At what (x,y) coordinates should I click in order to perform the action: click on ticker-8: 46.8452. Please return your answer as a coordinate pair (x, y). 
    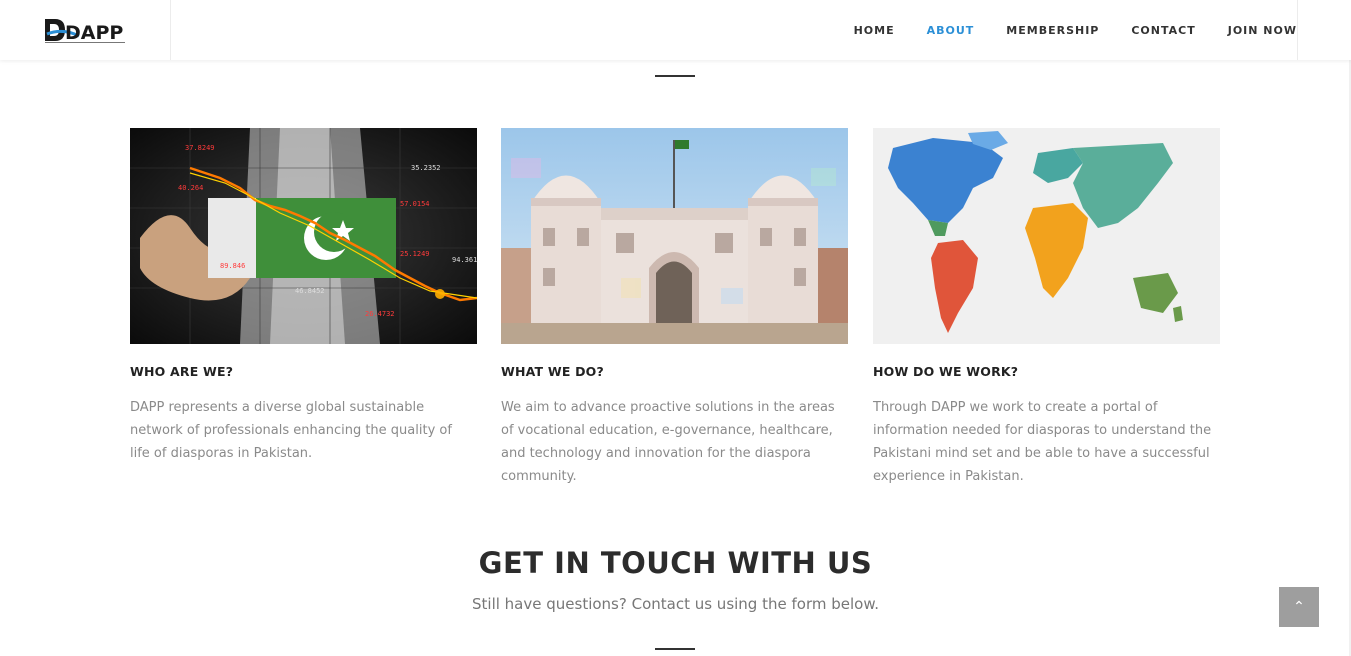
    Looking at the image, I should click on (310, 291).